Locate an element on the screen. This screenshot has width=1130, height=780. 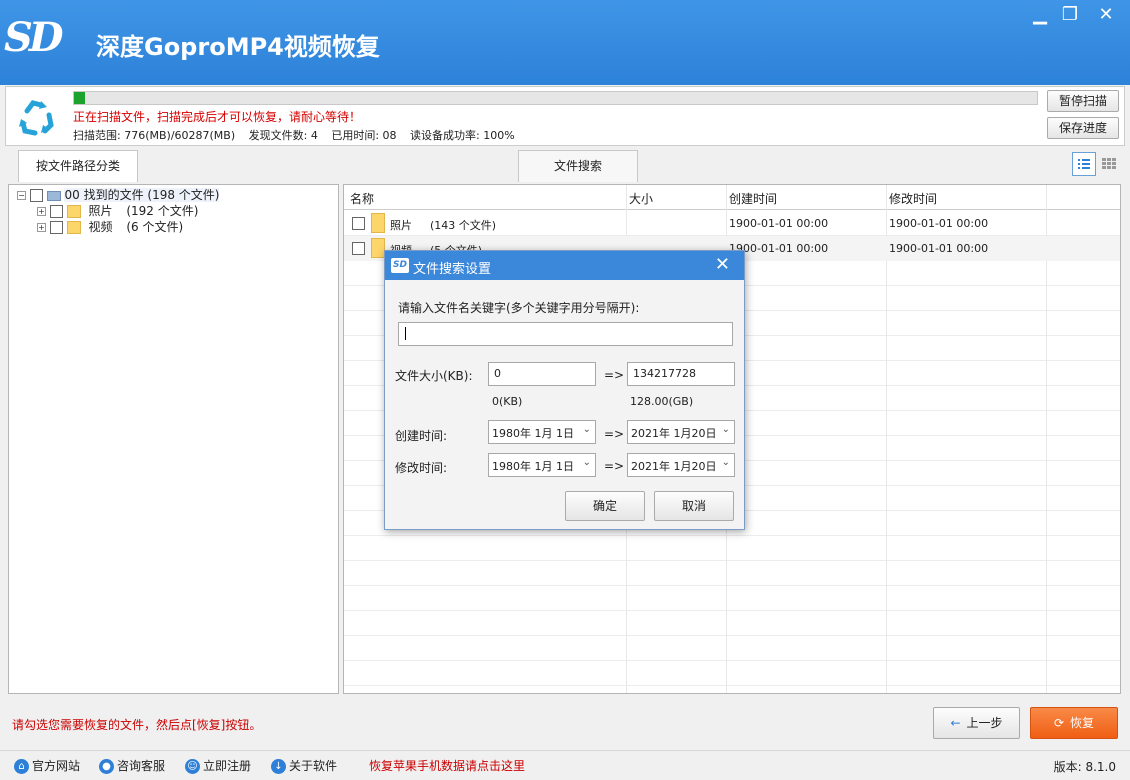
col-modified: 修改时间 is located at coordinates (913, 198).